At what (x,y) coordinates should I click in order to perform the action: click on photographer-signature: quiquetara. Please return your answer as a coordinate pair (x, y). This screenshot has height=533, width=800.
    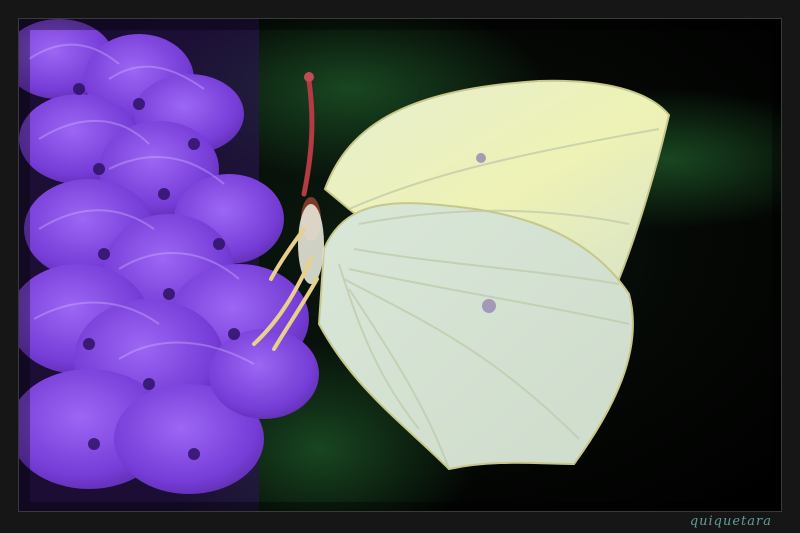
    Looking at the image, I should click on (730, 521).